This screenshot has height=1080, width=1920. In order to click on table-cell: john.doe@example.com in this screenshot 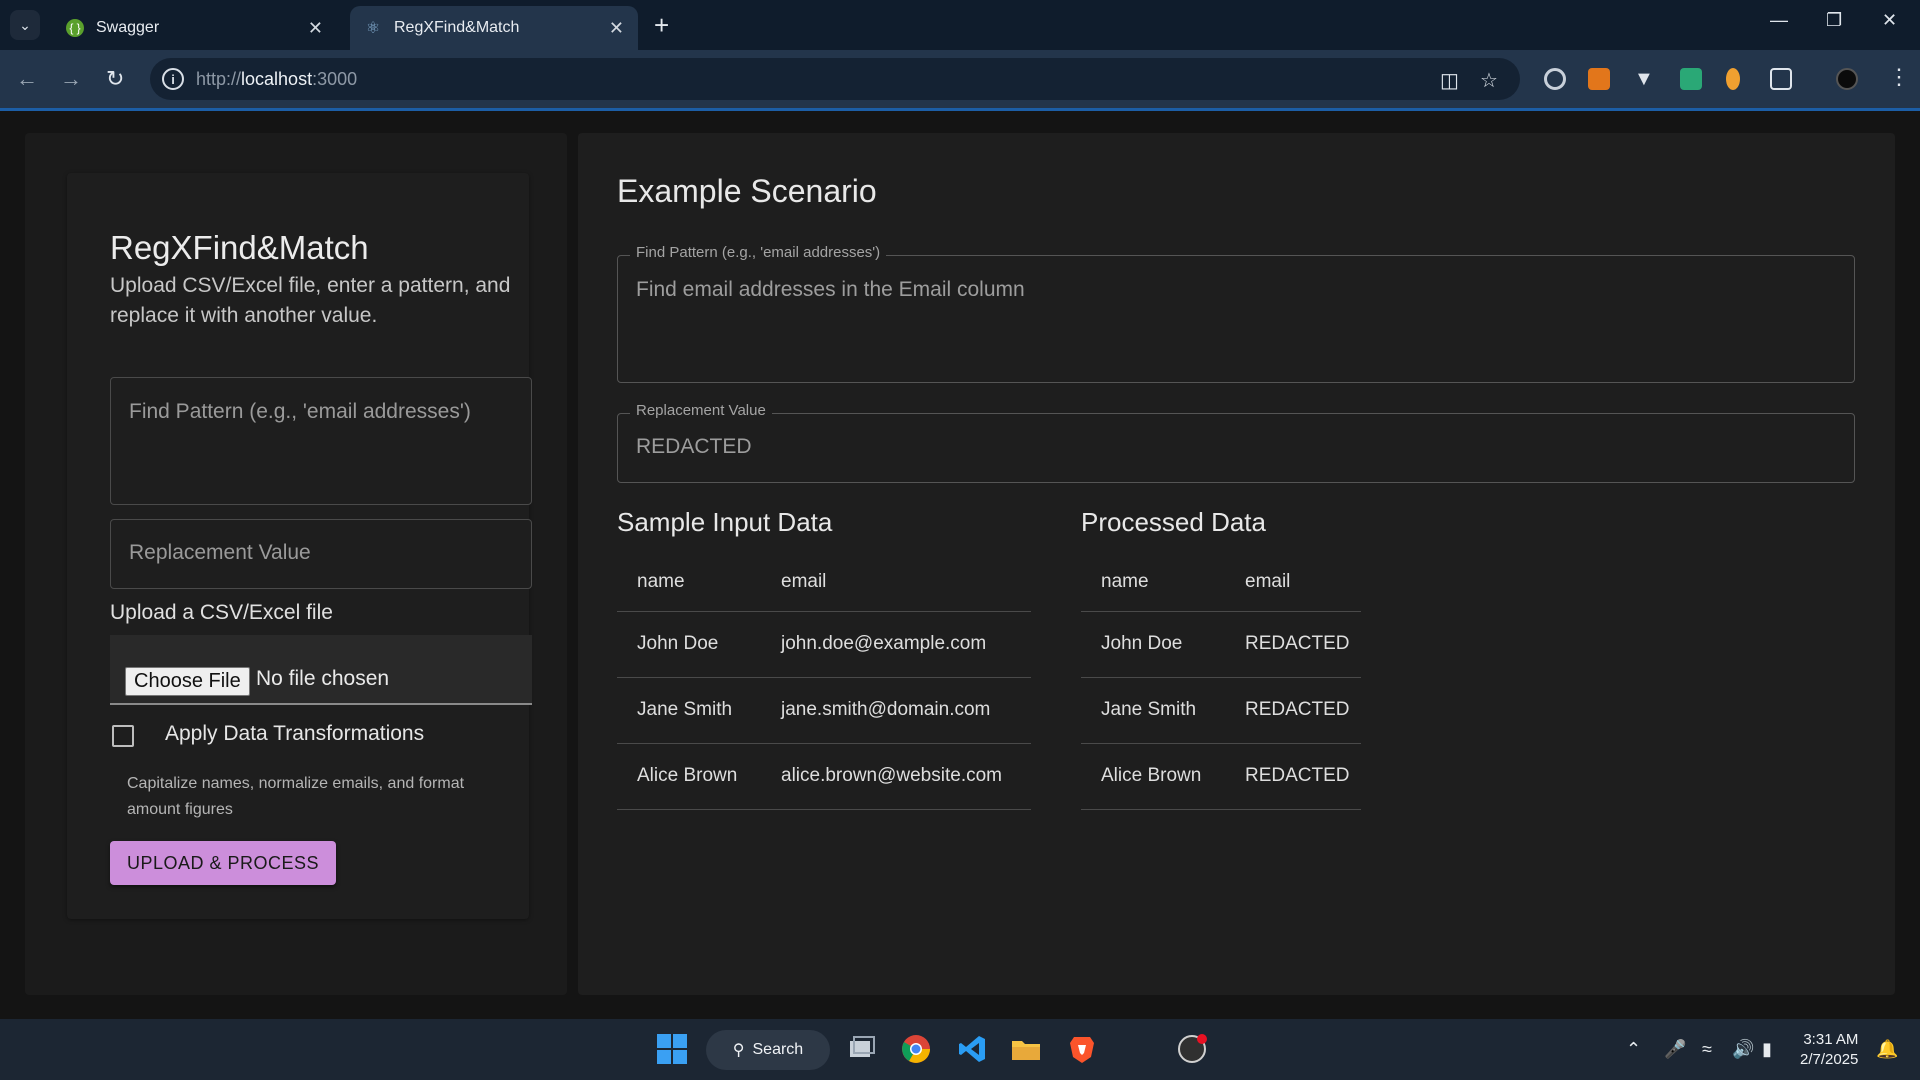, I will do `click(896, 644)`.